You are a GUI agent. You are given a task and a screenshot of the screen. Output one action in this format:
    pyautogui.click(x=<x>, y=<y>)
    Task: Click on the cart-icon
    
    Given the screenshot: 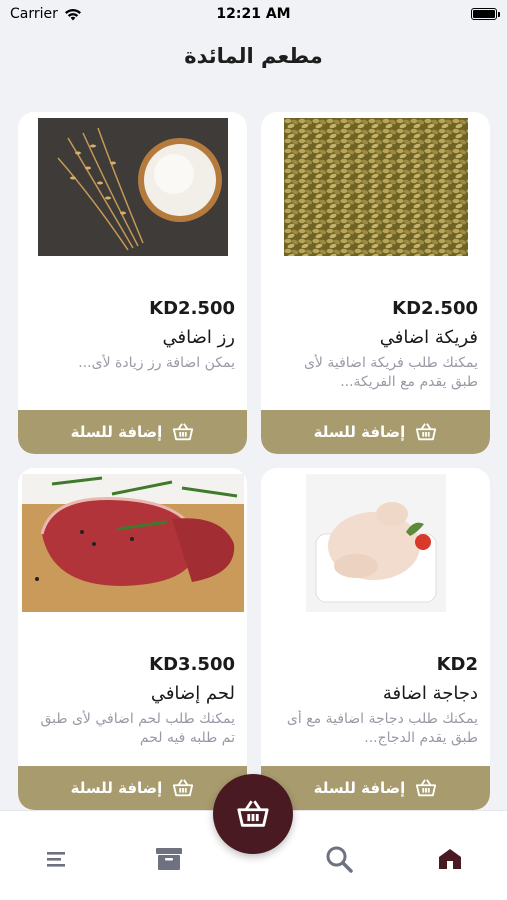 What is the action you would take?
    pyautogui.click(x=253, y=813)
    